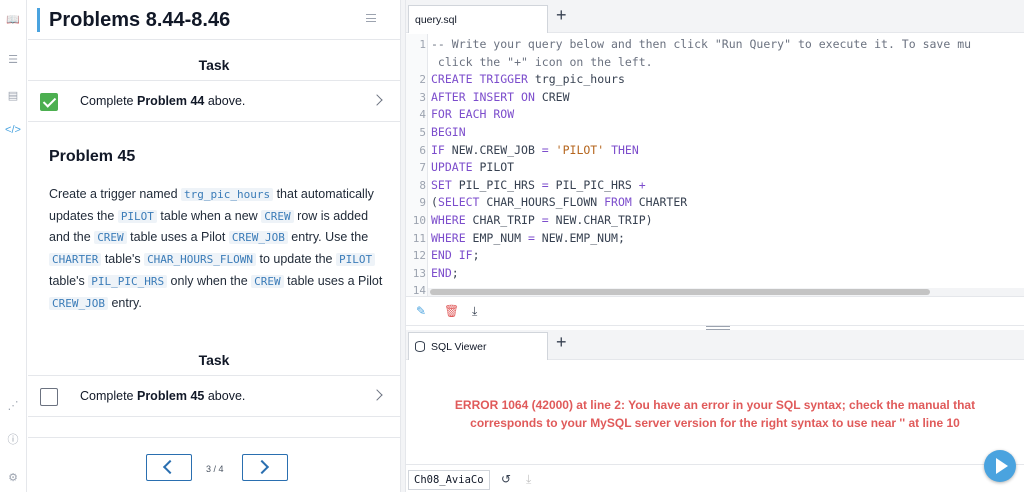 Image resolution: width=1024 pixels, height=492 pixels. I want to click on task-row-problem-44: Complete Problem 44 above., so click(214, 101).